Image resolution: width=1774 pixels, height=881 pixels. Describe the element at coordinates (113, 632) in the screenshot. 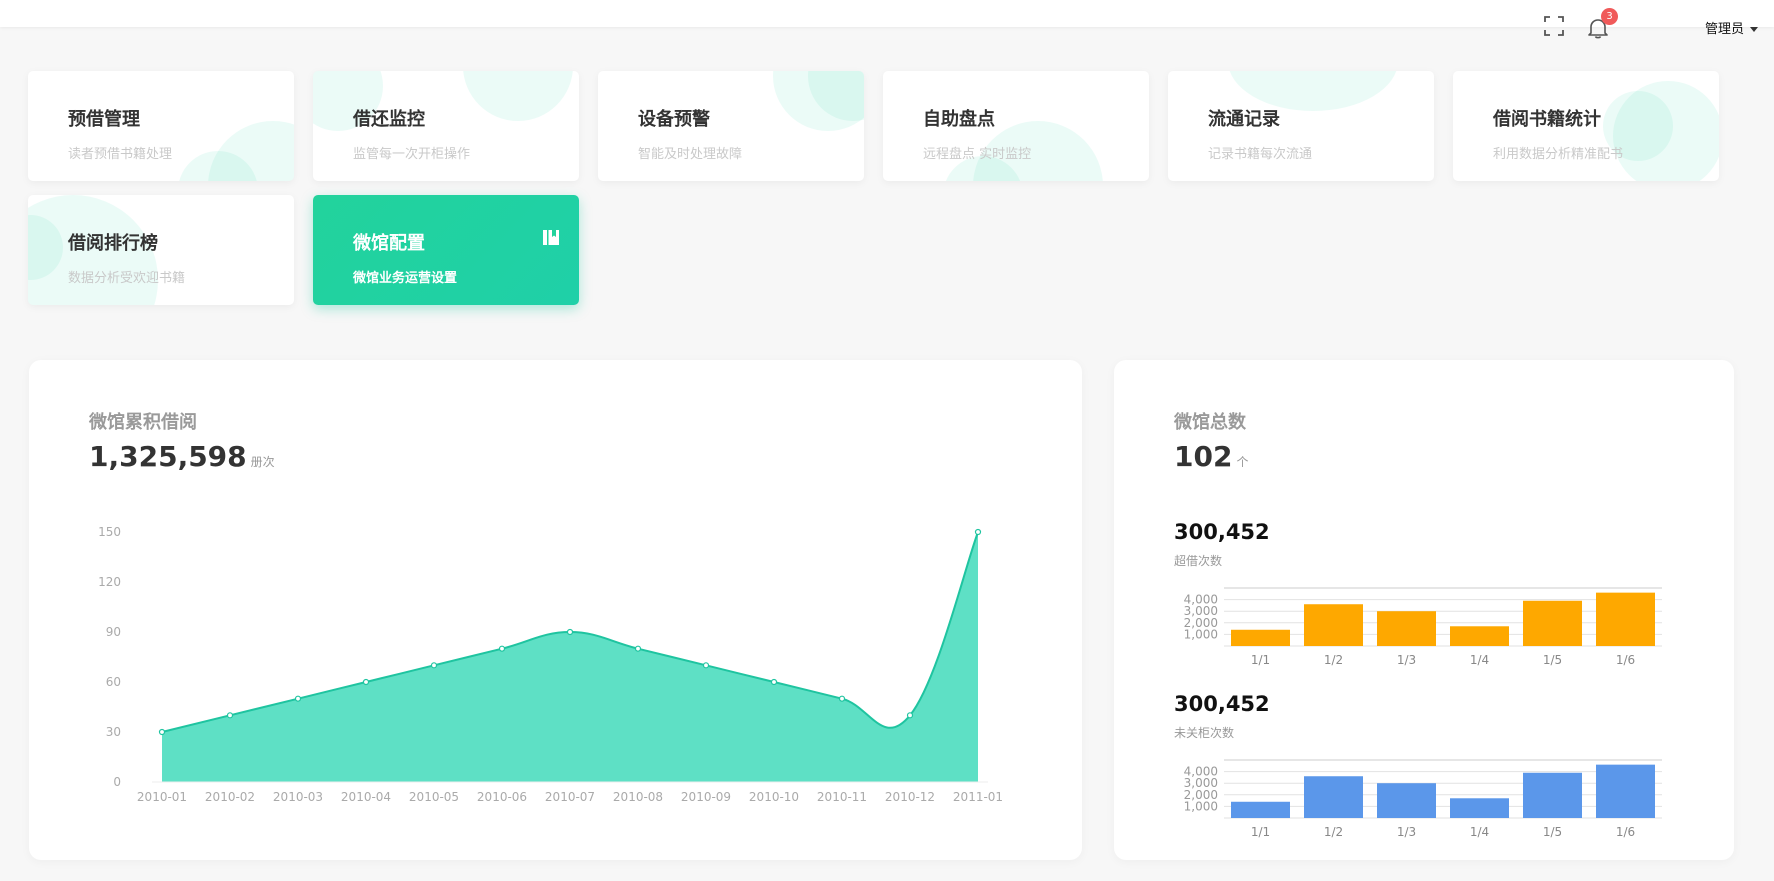

I see `y-tick-label: 90` at that location.